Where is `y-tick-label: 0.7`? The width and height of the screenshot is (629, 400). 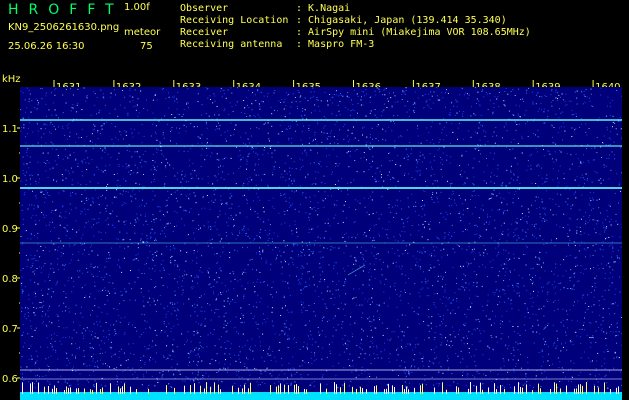 y-tick-label: 0.7 is located at coordinates (10, 329).